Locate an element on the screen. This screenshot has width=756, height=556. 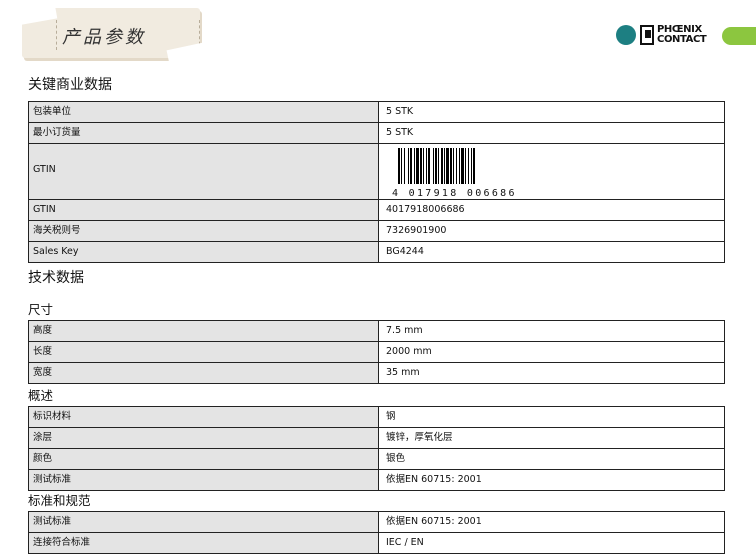
table-row: 连接符合标准 IEC / EN is located at coordinates (376, 542).